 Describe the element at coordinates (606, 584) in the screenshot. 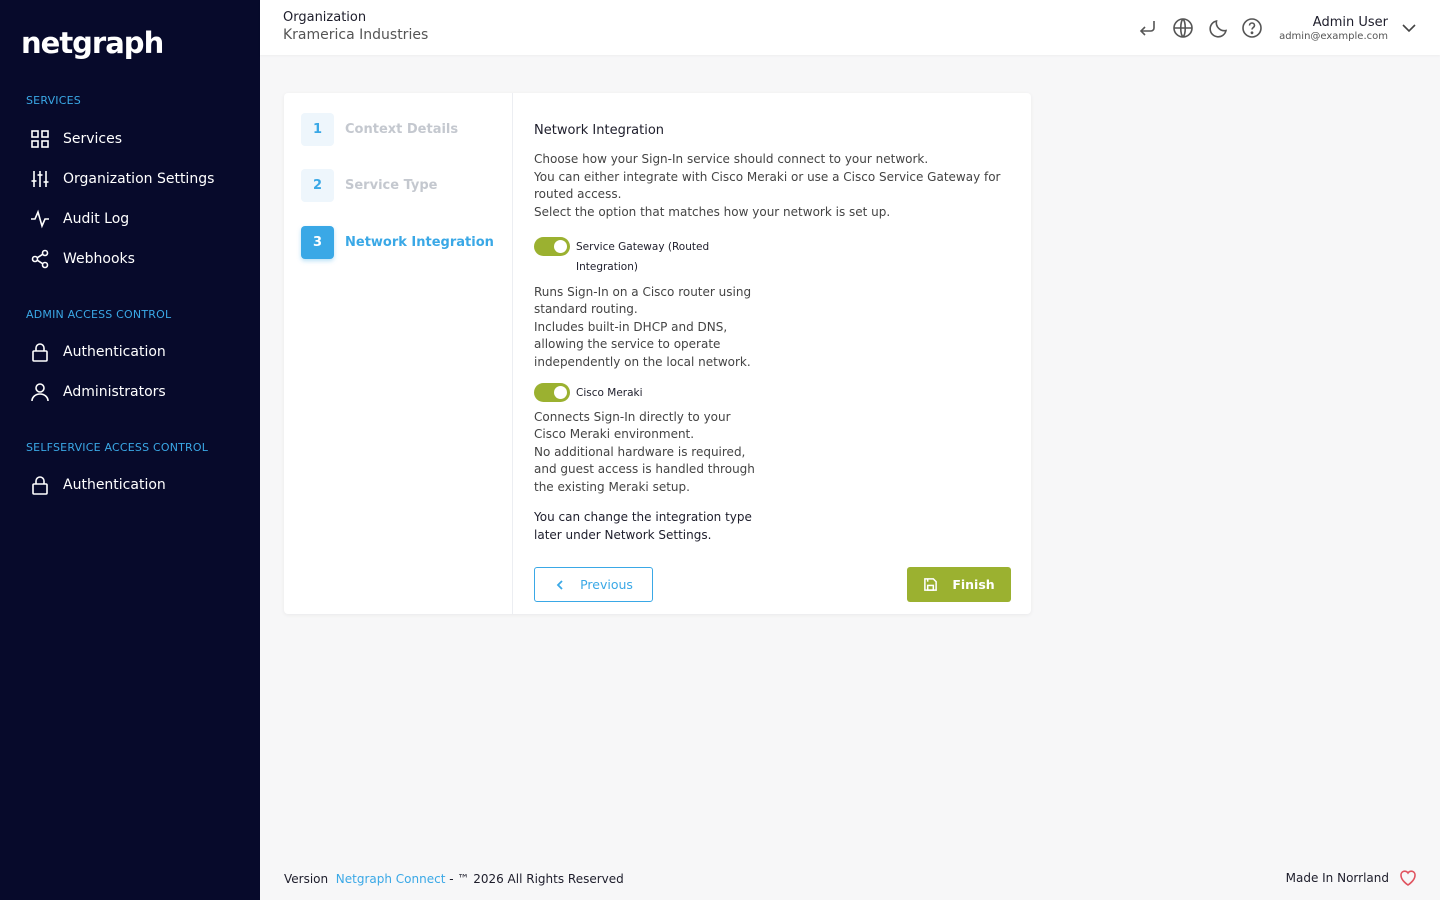

I see `previous-button-label: Previous` at that location.